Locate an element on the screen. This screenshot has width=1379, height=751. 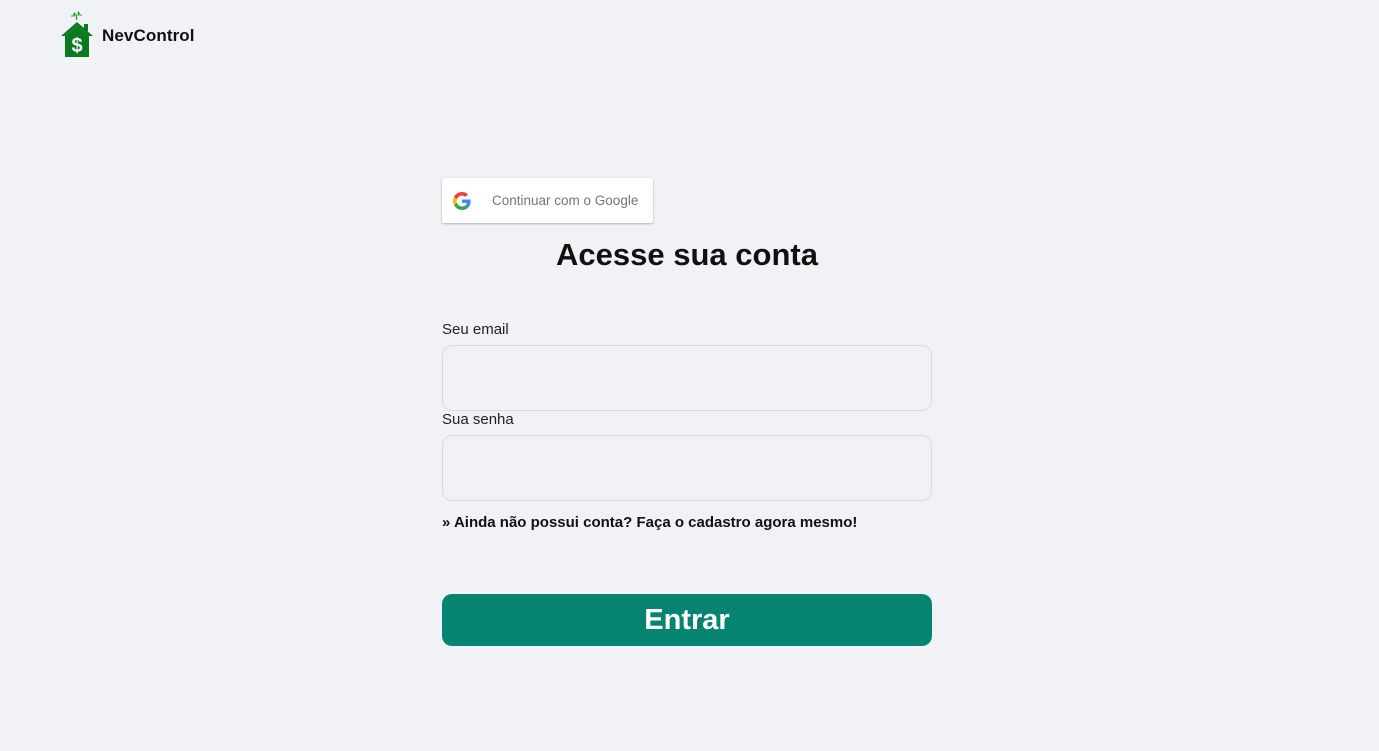
header: $ NevControl is located at coordinates (127, 34).